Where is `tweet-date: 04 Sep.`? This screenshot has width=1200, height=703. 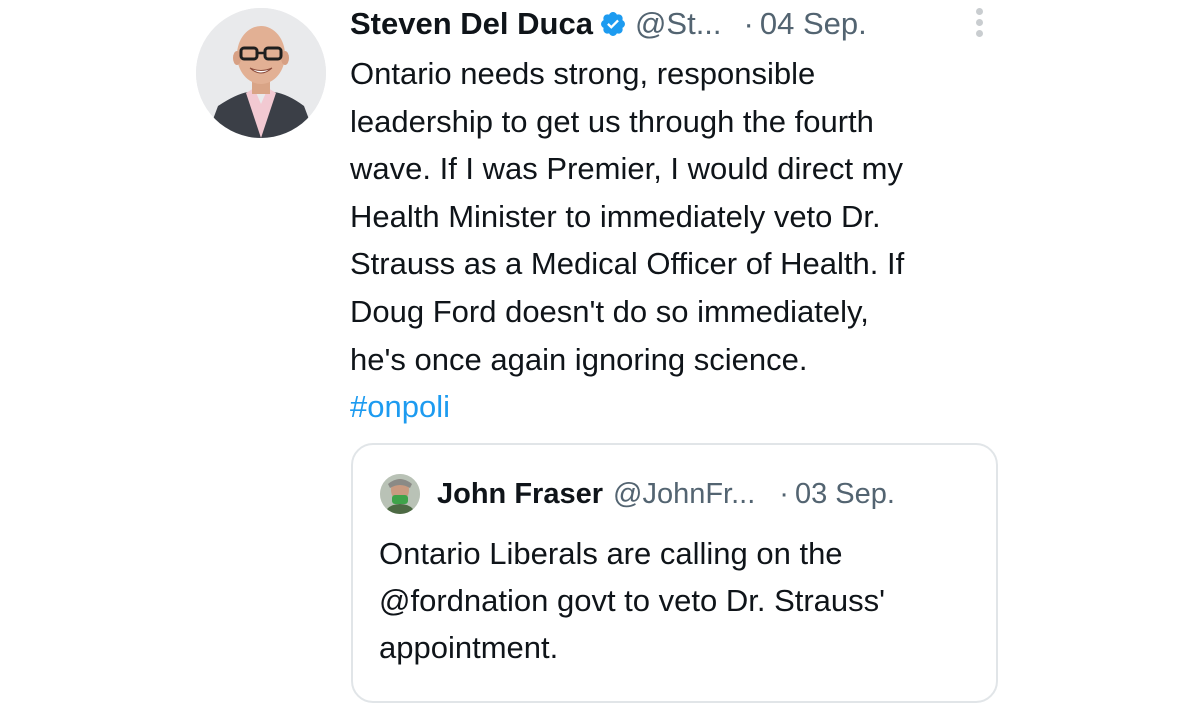 tweet-date: 04 Sep. is located at coordinates (813, 24).